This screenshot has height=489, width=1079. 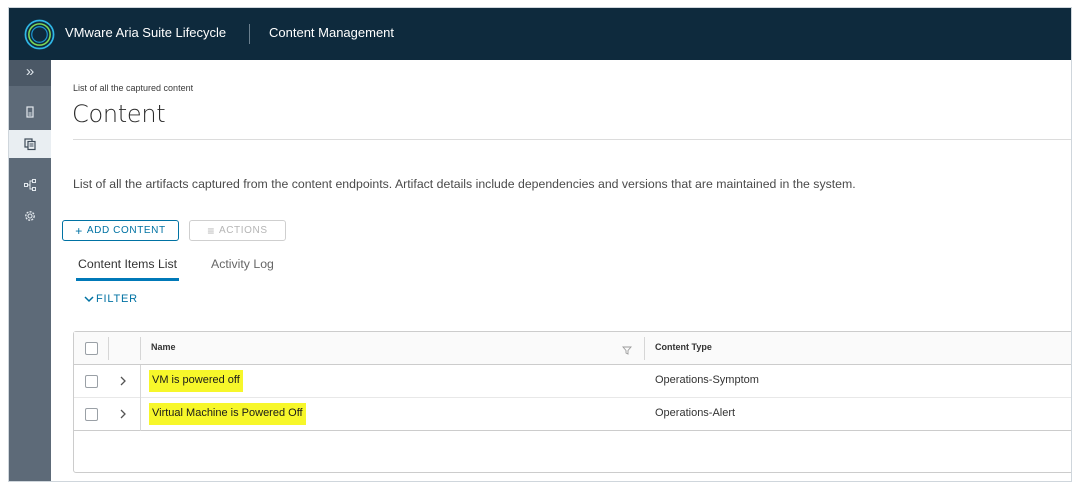 I want to click on table-row: VM is powered off Operations-Symptom, so click(x=572, y=381).